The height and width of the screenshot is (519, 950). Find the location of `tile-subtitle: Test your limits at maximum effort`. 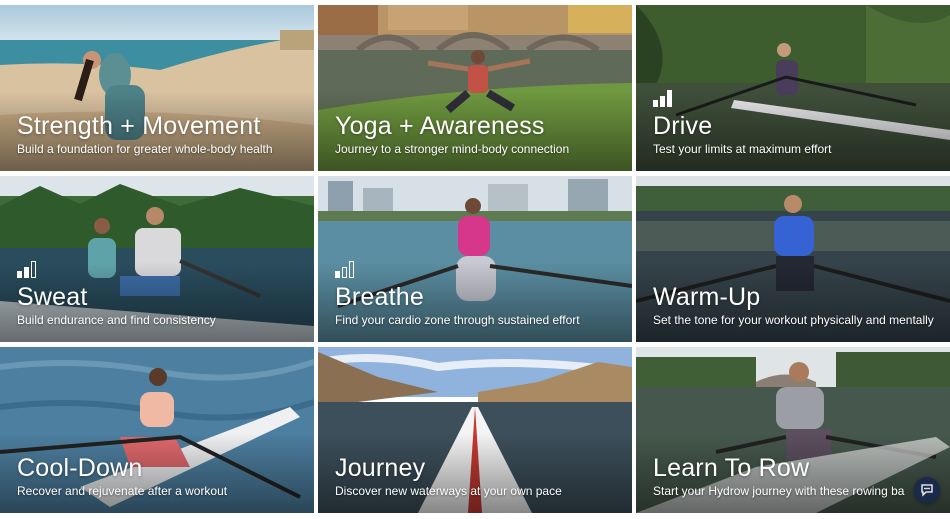

tile-subtitle: Test your limits at maximum effort is located at coordinates (742, 149).